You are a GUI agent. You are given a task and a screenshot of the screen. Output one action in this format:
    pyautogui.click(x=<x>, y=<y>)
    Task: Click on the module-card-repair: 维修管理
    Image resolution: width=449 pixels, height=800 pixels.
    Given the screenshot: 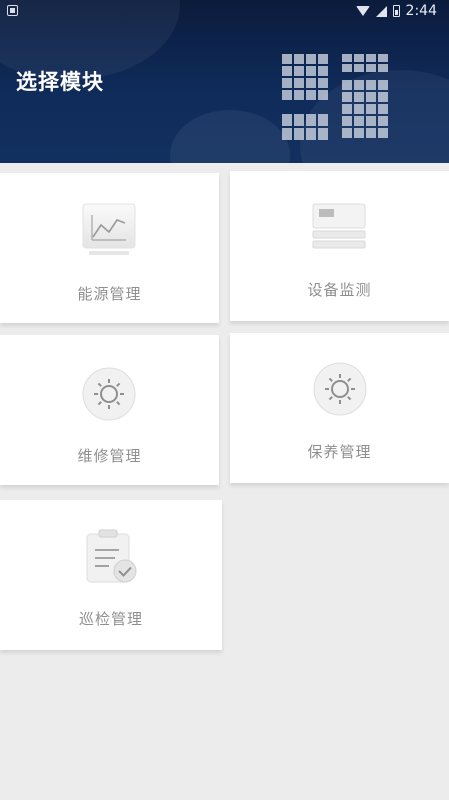 What is the action you would take?
    pyautogui.click(x=109, y=410)
    